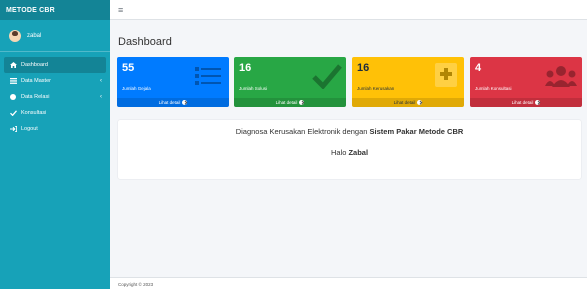  What do you see at coordinates (36, 81) in the screenshot?
I see `sidebar-item-label: Data Master` at bounding box center [36, 81].